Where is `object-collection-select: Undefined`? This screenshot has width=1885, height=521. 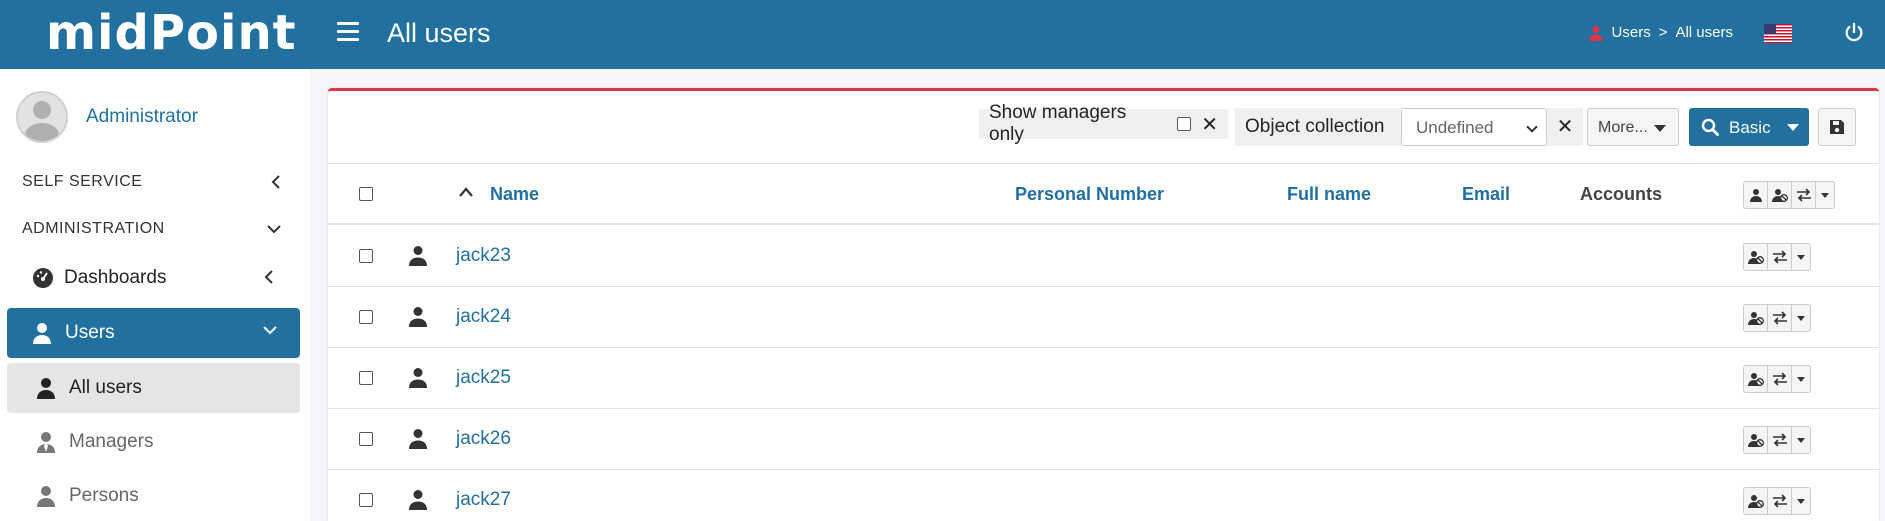 object-collection-select: Undefined is located at coordinates (1474, 127).